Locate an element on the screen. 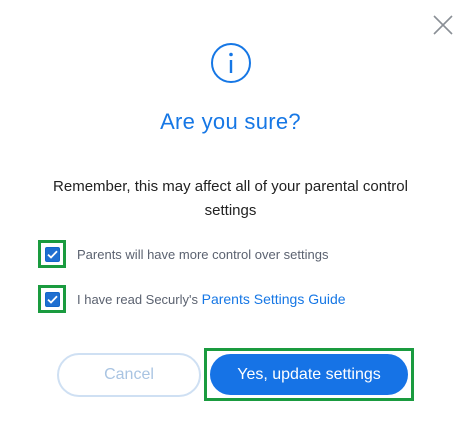 This screenshot has width=461, height=429. confirm-button-highlight: Yes, update settings is located at coordinates (309, 374).